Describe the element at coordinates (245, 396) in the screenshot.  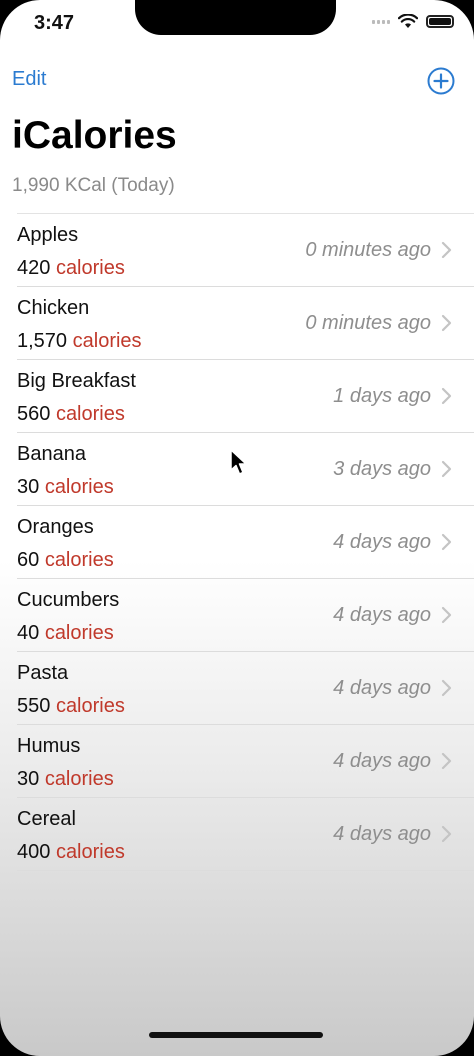
I see `list-item: Big Breakfast 560 calories 1 days ago` at that location.